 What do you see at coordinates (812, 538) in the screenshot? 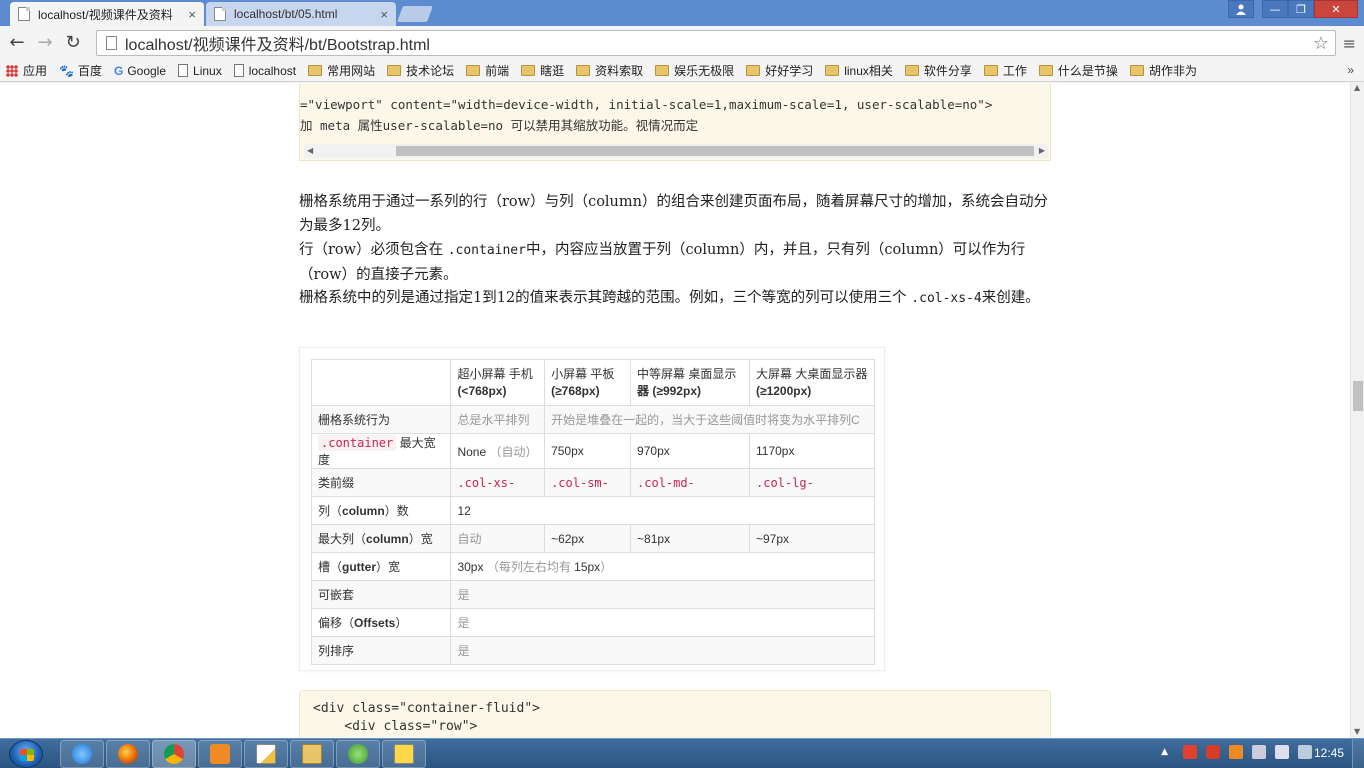
I see `table-cell: ~97px` at bounding box center [812, 538].